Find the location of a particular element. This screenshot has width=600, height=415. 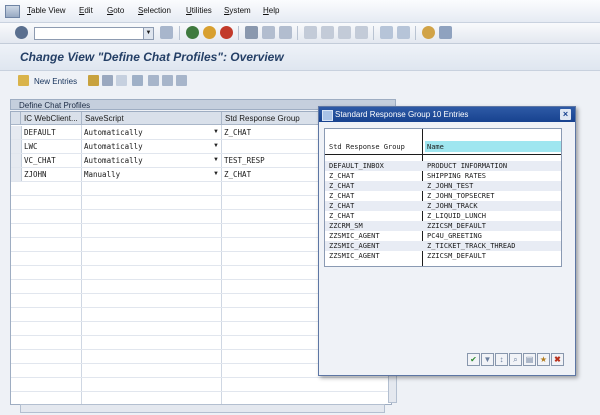

select-block-icon is located at coordinates (167, 80).